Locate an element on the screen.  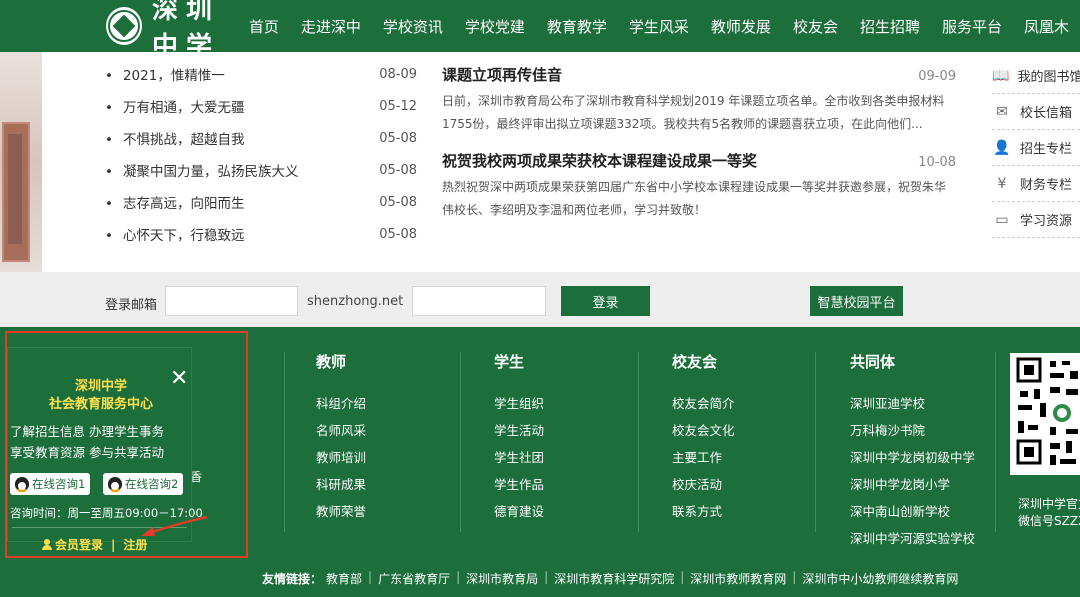
news-title: 不惧挑战，超越自我 is located at coordinates (175, 138).